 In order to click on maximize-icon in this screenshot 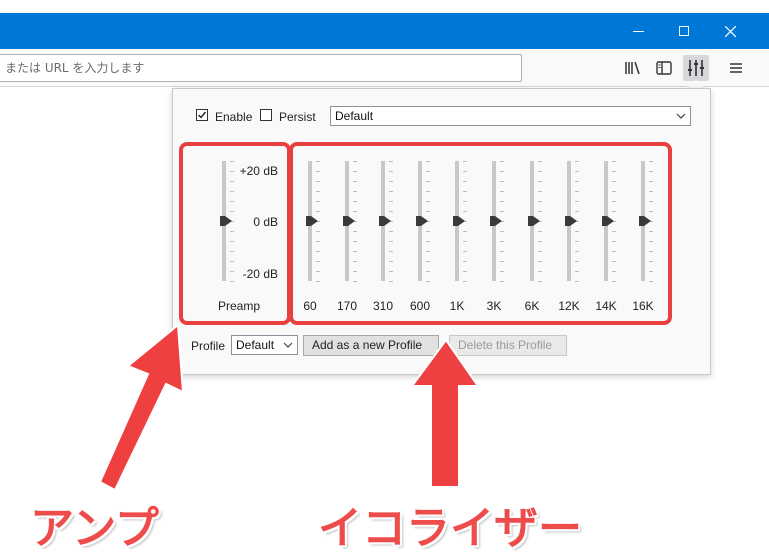, I will do `click(684, 31)`.